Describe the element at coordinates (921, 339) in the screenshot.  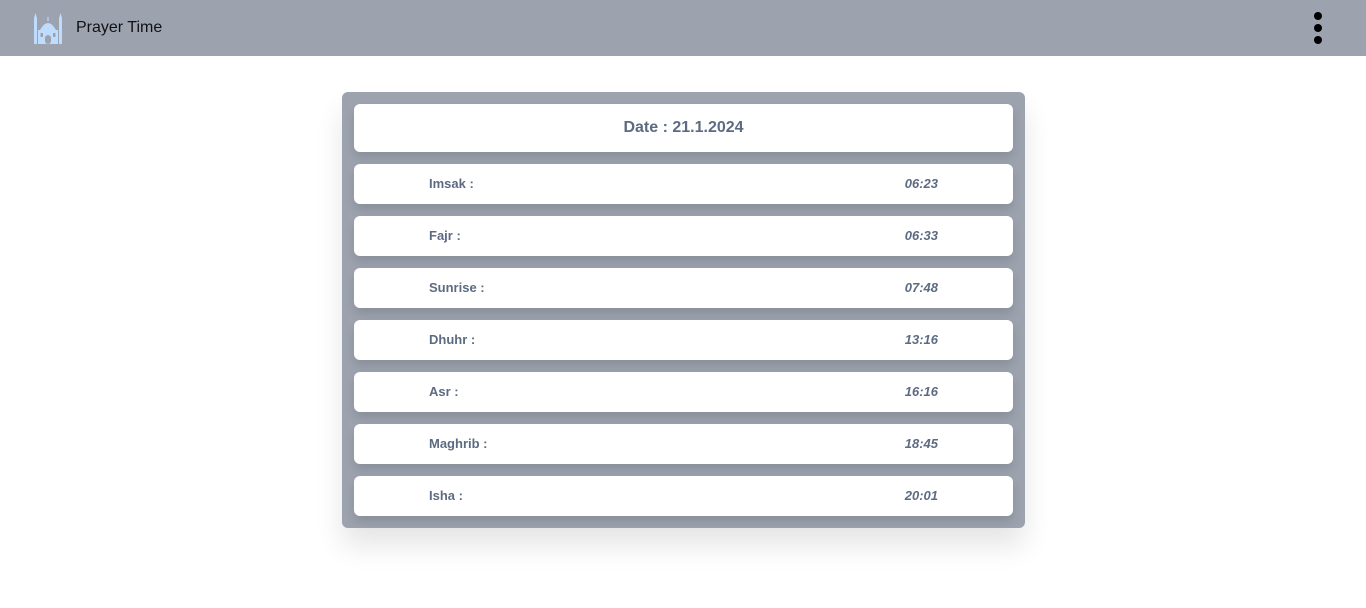
I see `prayer-time: 13:16` at that location.